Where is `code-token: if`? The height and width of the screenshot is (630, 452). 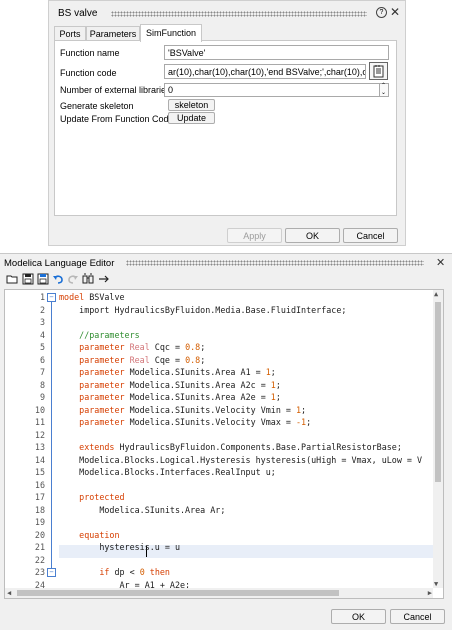
code-token: if is located at coordinates (87, 572).